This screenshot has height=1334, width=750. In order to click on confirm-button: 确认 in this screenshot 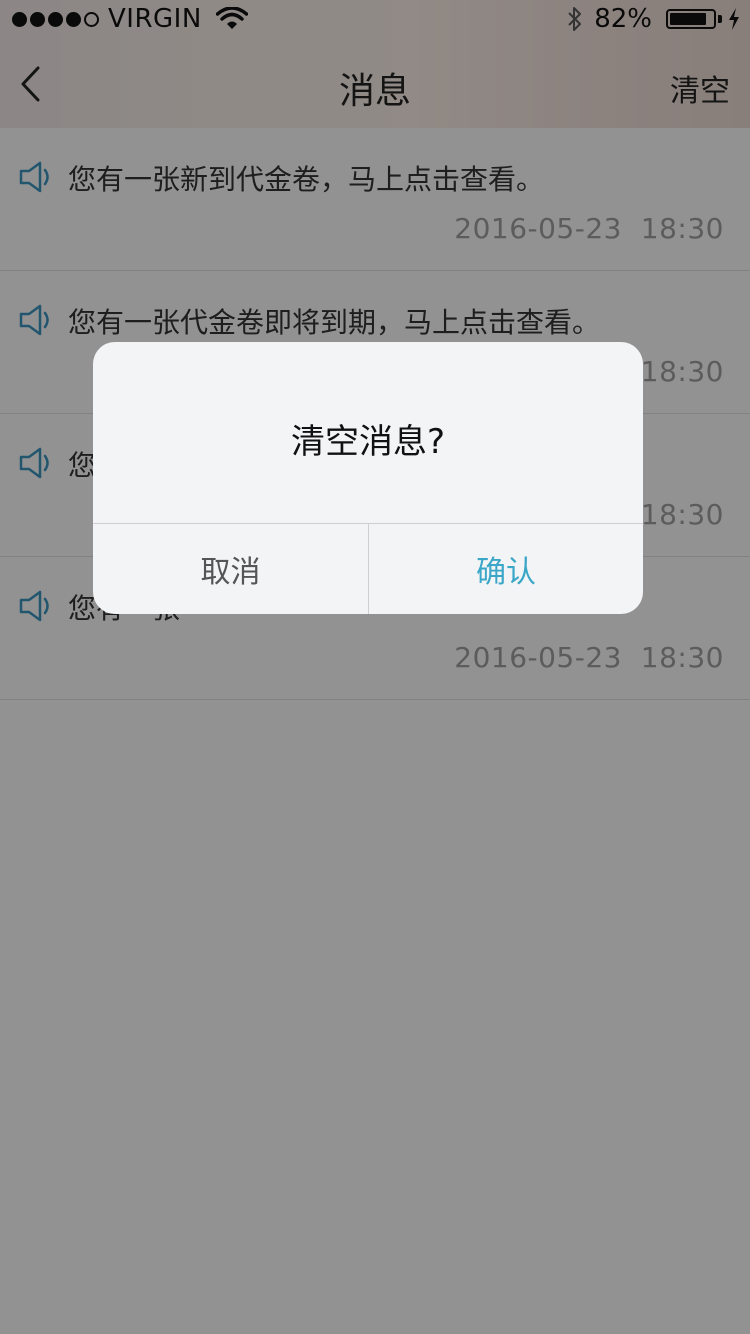, I will do `click(505, 569)`.